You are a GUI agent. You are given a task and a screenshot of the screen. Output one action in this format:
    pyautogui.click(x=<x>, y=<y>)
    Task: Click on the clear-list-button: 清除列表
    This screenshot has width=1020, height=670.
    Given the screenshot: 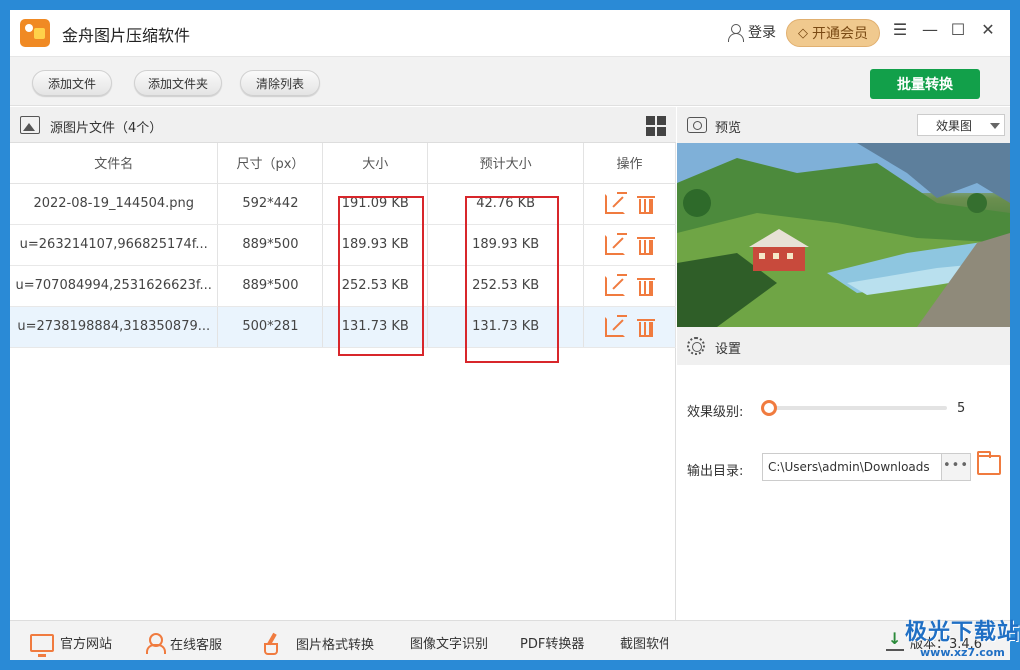 What is the action you would take?
    pyautogui.click(x=280, y=83)
    